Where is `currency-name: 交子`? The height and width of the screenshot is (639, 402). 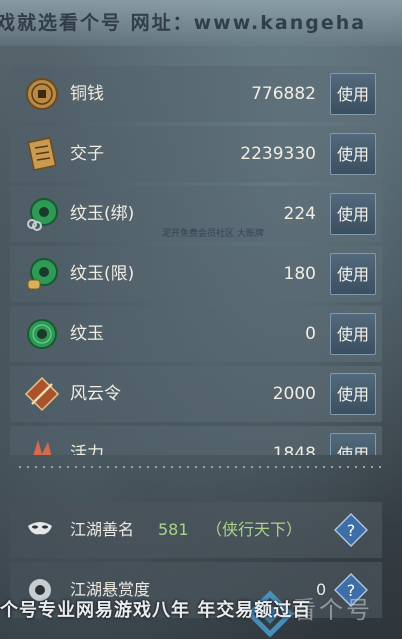 currency-name: 交子 is located at coordinates (87, 154).